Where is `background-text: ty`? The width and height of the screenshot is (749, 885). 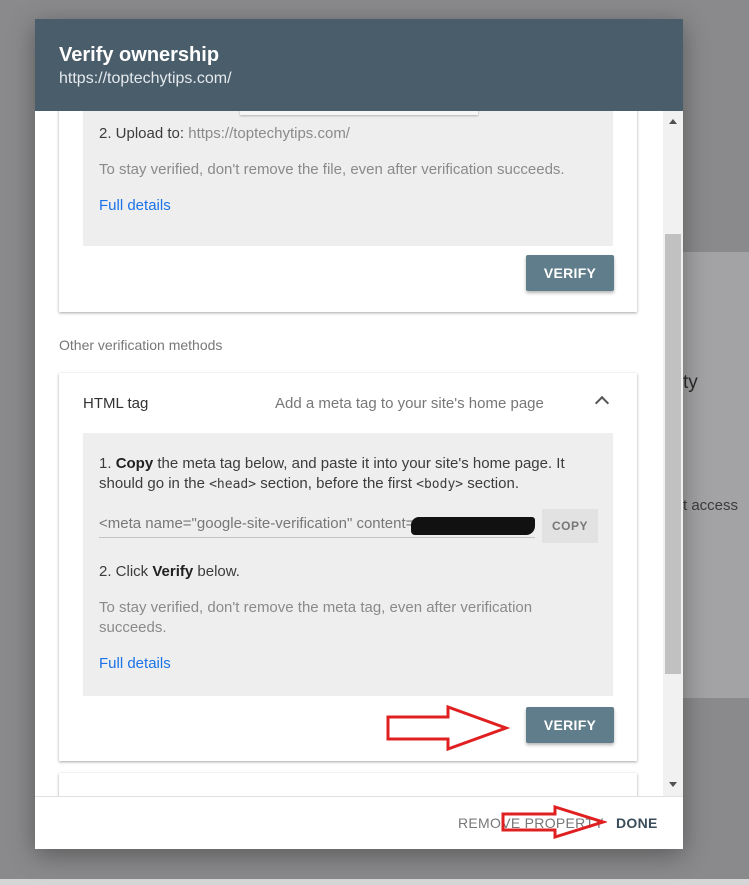
background-text: ty is located at coordinates (690, 382).